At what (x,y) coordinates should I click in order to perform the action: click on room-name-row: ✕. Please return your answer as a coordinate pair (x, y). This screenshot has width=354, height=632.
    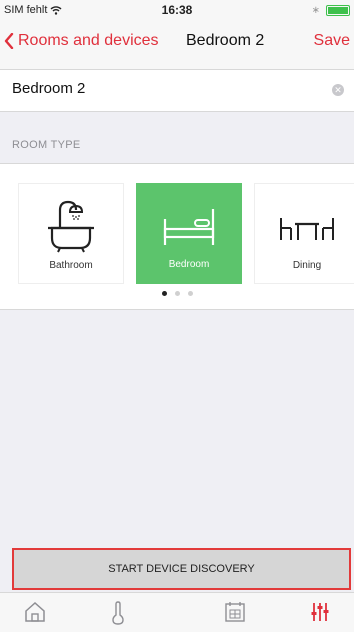
    Looking at the image, I should click on (177, 91).